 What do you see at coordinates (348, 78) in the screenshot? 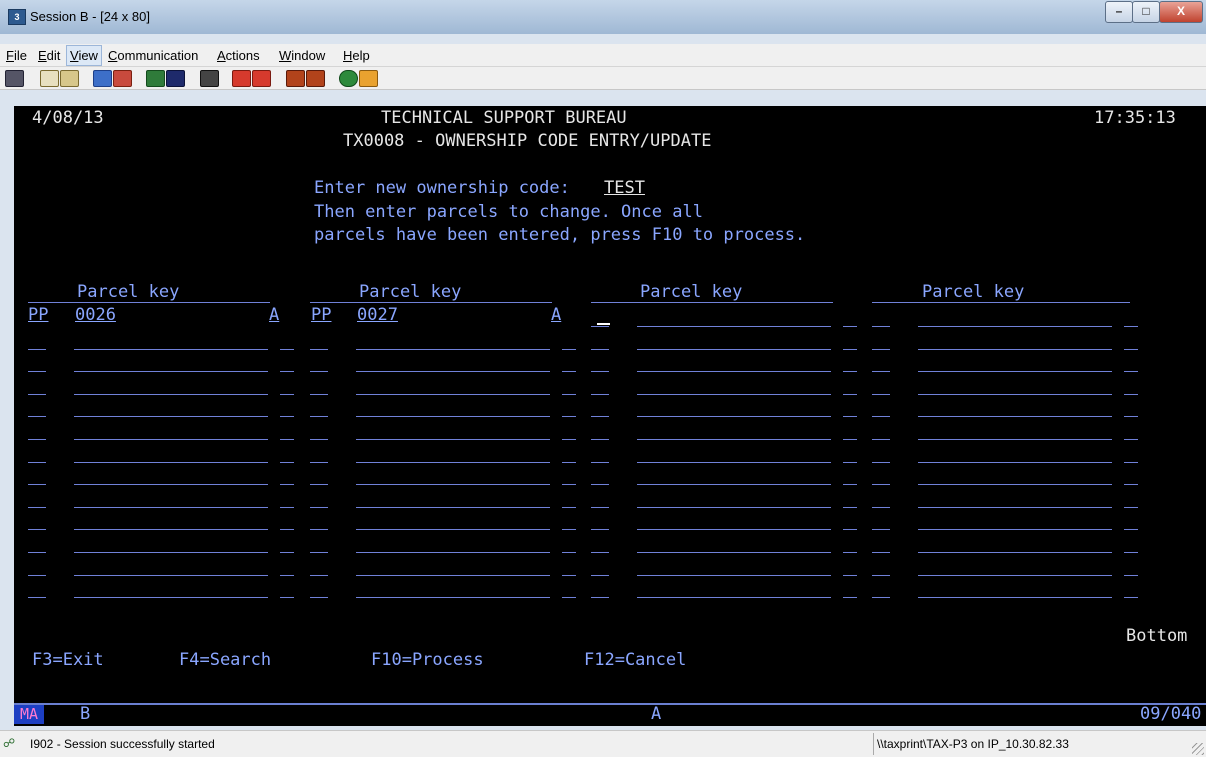
I see `color-icon` at bounding box center [348, 78].